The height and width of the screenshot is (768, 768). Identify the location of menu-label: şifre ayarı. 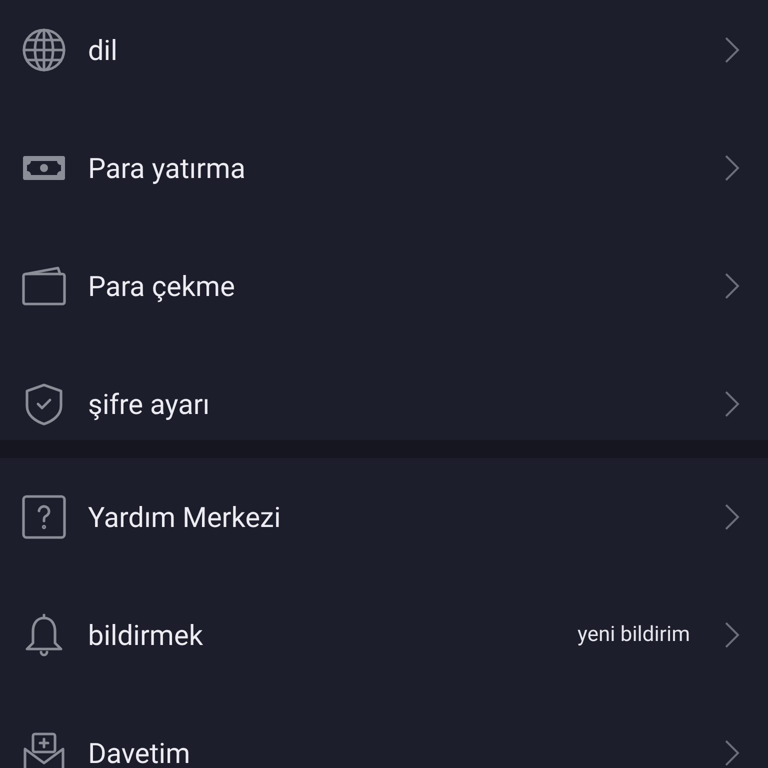
(149, 404).